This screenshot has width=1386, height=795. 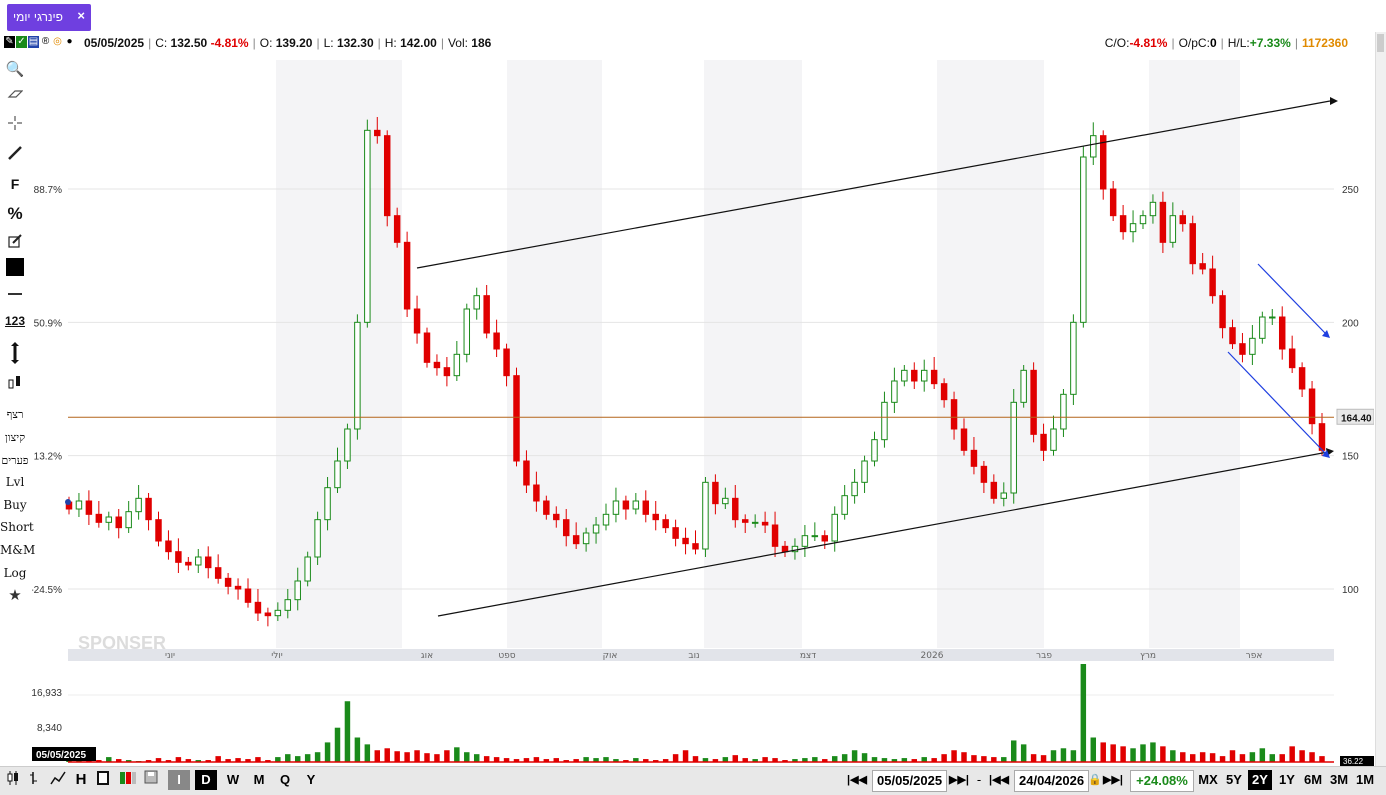 I want to click on interval-daily: D, so click(x=206, y=780).